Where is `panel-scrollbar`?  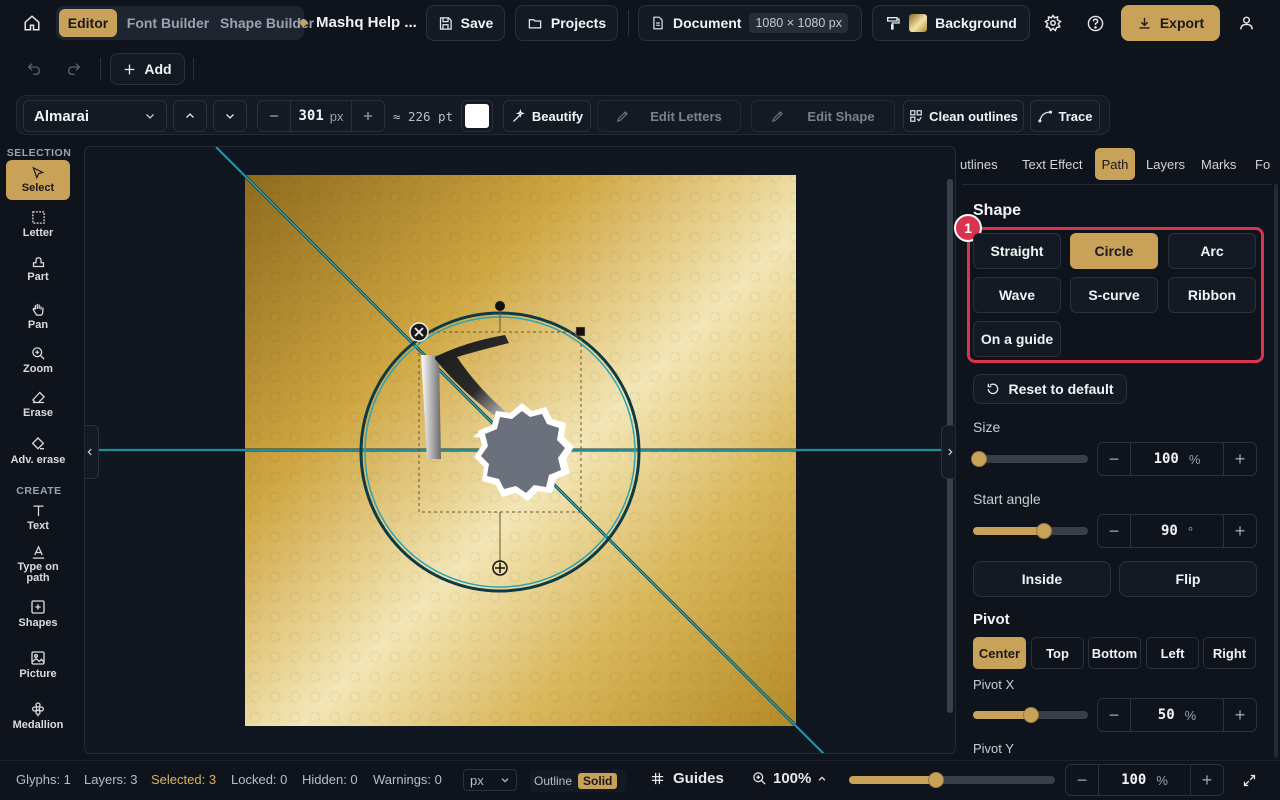 panel-scrollbar is located at coordinates (1276, 471).